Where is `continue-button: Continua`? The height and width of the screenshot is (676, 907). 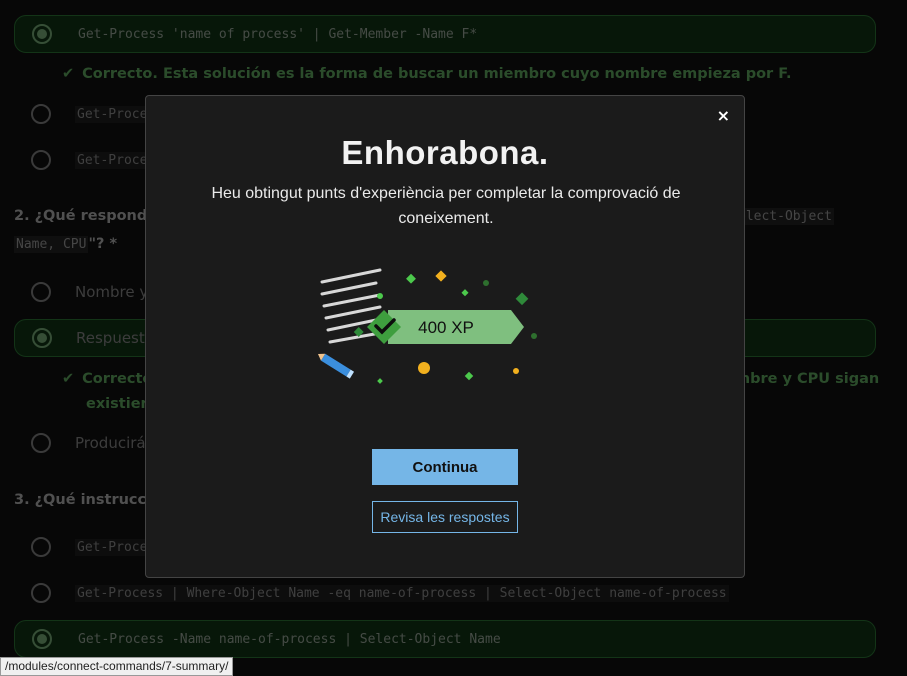 continue-button: Continua is located at coordinates (445, 467).